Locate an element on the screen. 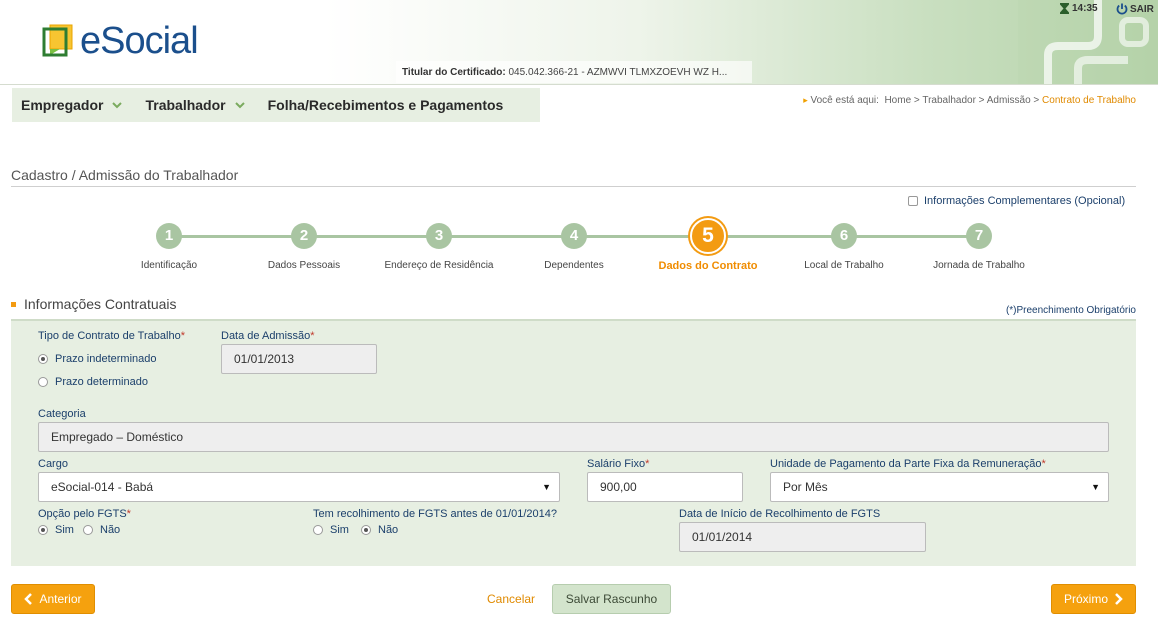 This screenshot has width=1158, height=619. step-number: 3 is located at coordinates (439, 236).